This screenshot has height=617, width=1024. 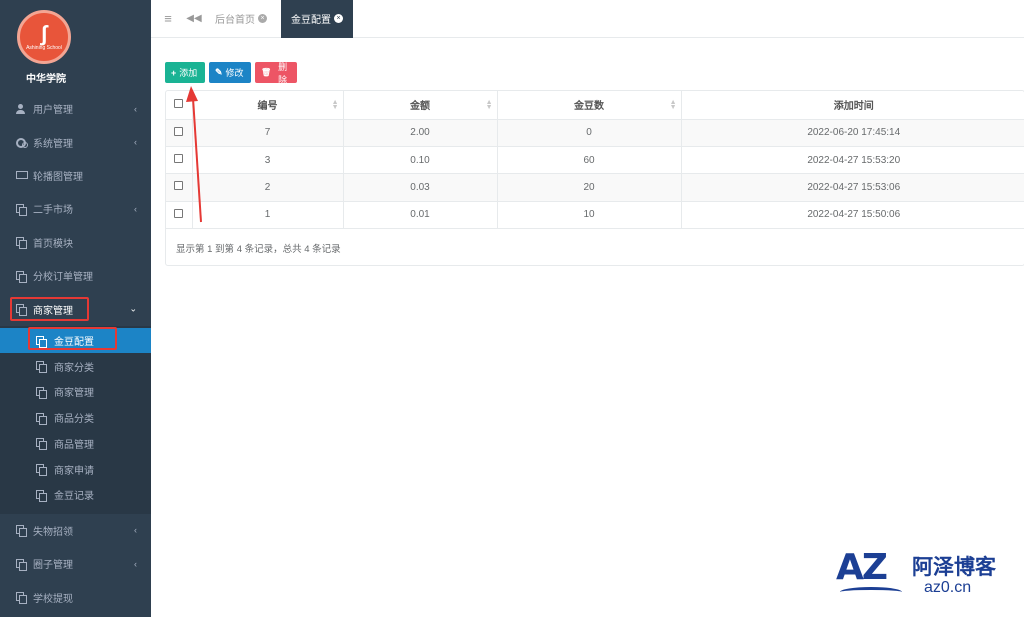 What do you see at coordinates (420, 187) in the screenshot?
I see `cell-amount: 0.03` at bounding box center [420, 187].